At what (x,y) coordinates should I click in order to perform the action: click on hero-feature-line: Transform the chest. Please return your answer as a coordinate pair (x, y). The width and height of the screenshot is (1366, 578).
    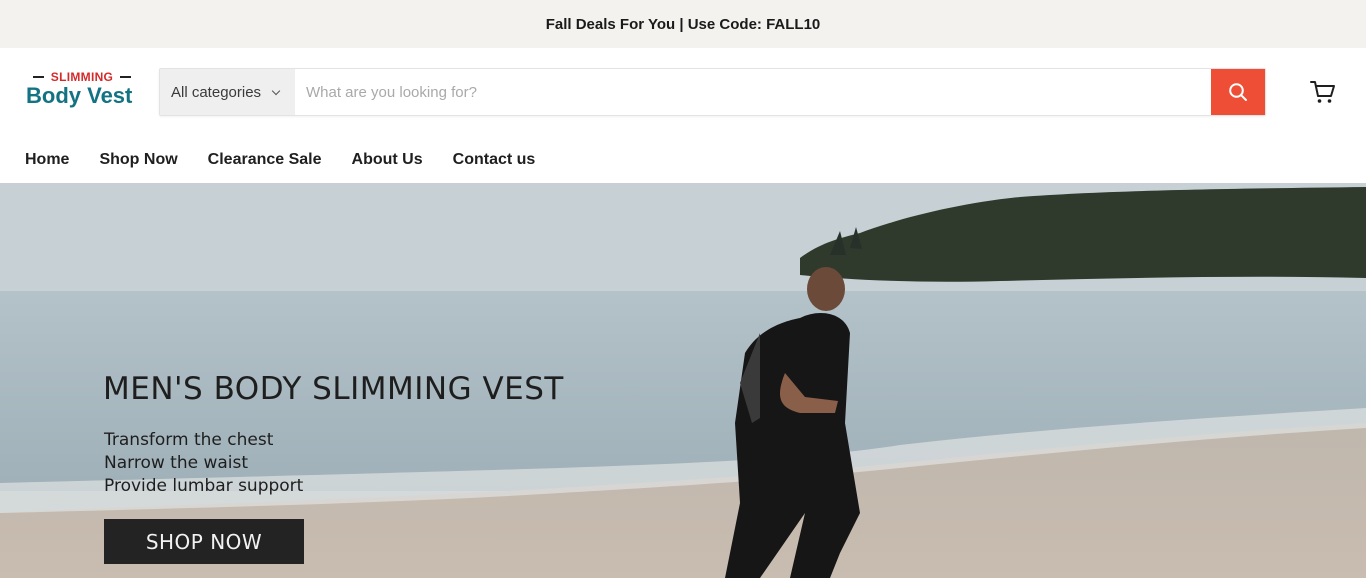
    Looking at the image, I should click on (189, 440).